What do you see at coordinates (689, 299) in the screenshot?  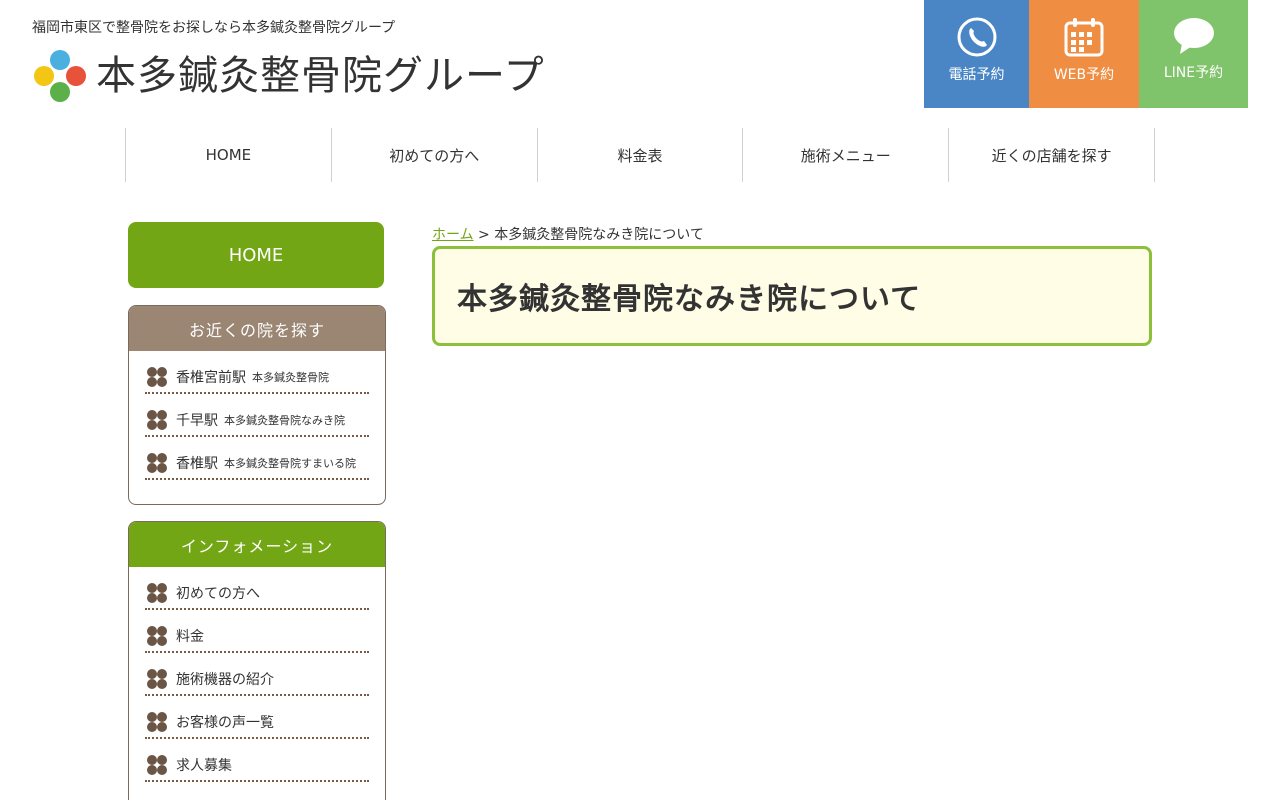 I see `page-title: 本多鍼灸整骨院なみき院について` at bounding box center [689, 299].